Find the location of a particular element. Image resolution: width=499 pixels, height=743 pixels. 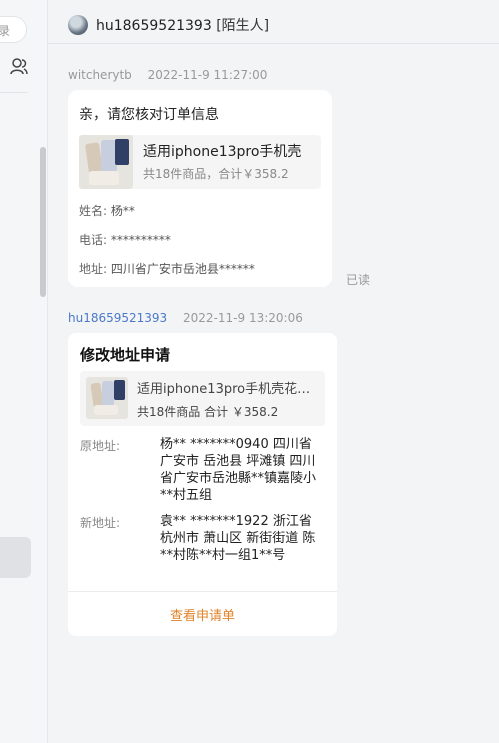

sidebar-scrollbar is located at coordinates (43, 222).